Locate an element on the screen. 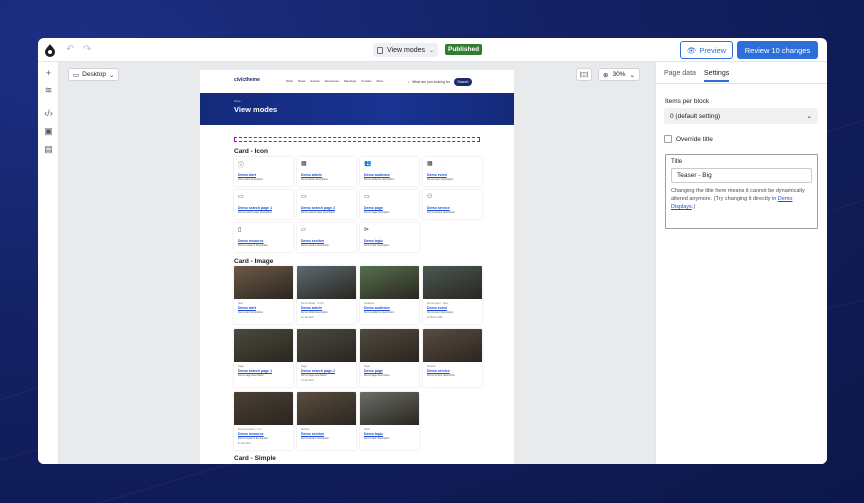 The width and height of the screenshot is (864, 503). title-label: Title is located at coordinates (677, 162).